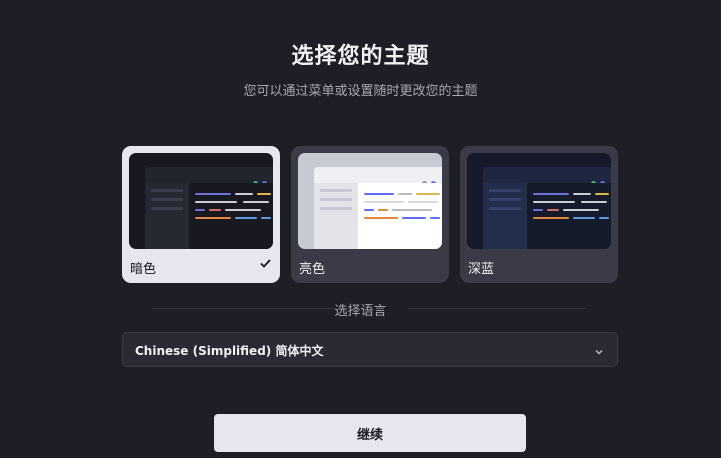  What do you see at coordinates (143, 269) in the screenshot?
I see `theme-label-dark: 暗色` at bounding box center [143, 269].